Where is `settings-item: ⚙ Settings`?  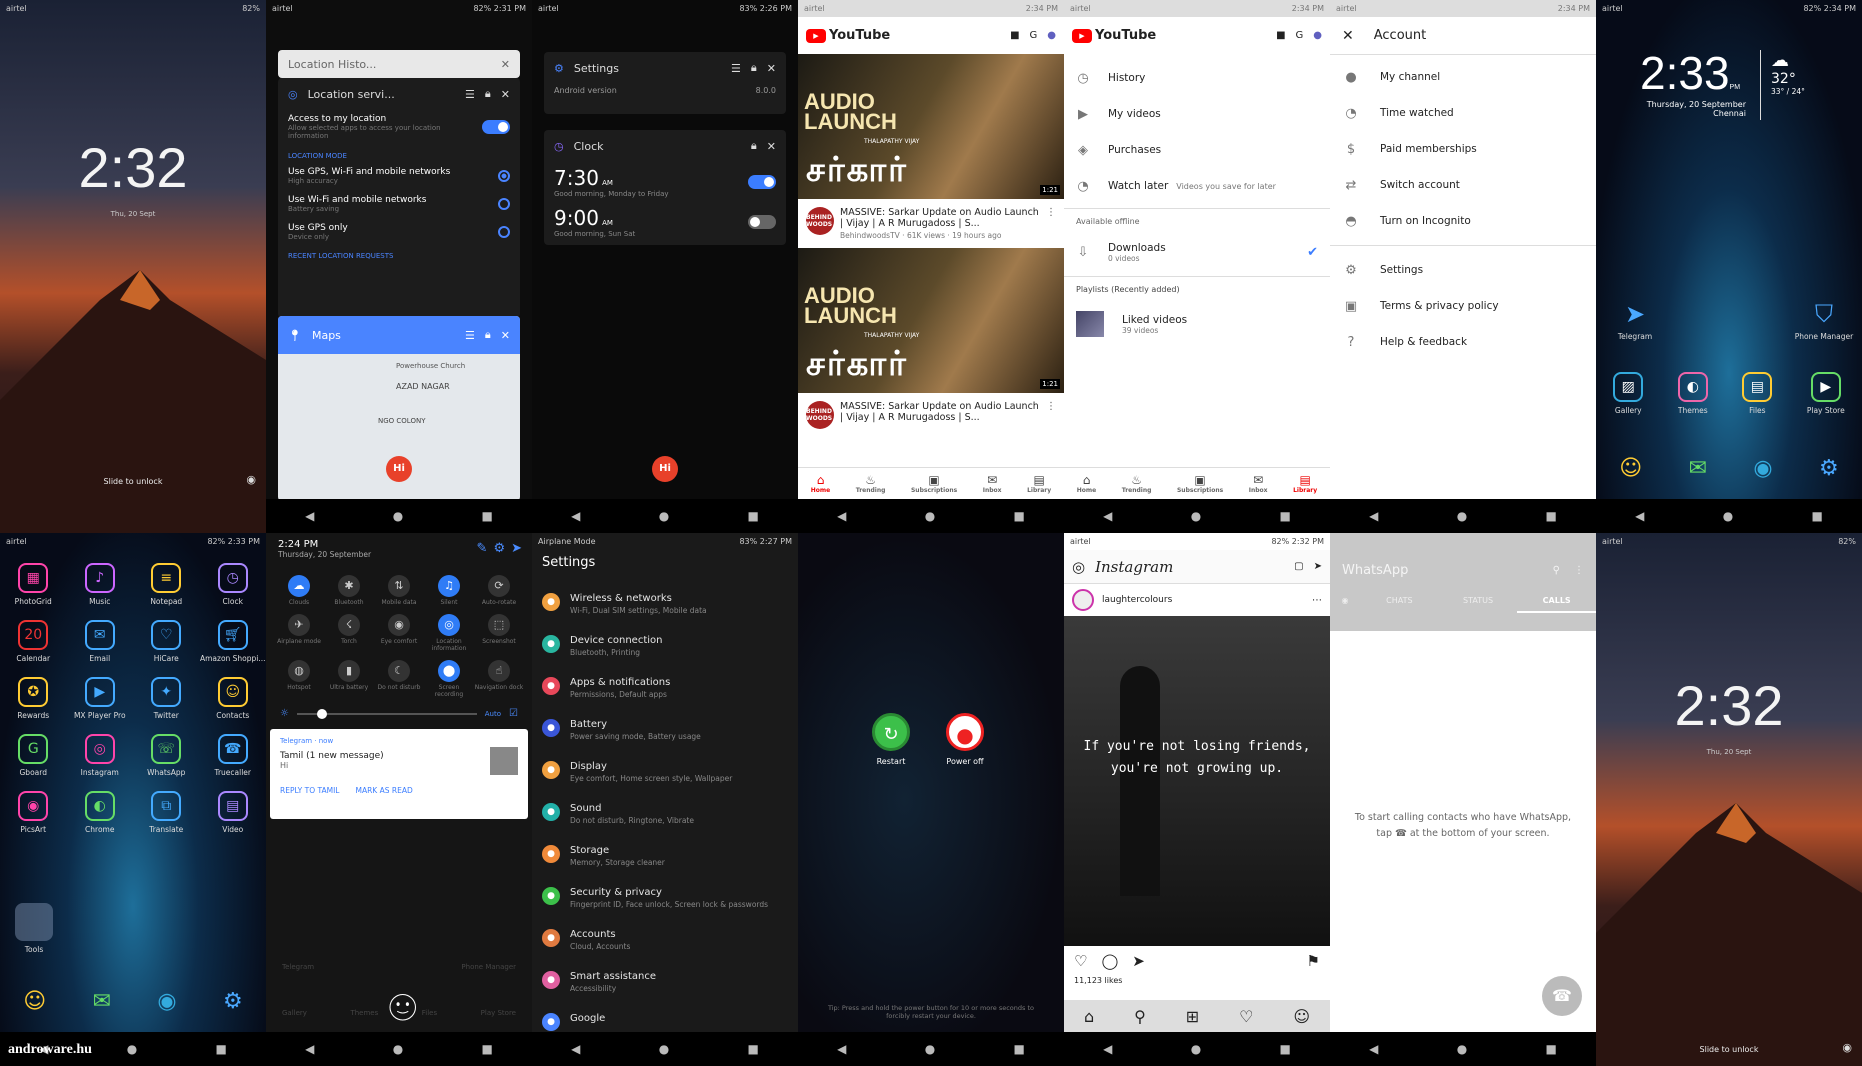
settings-item: ⚙ Settings is located at coordinates (1463, 270).